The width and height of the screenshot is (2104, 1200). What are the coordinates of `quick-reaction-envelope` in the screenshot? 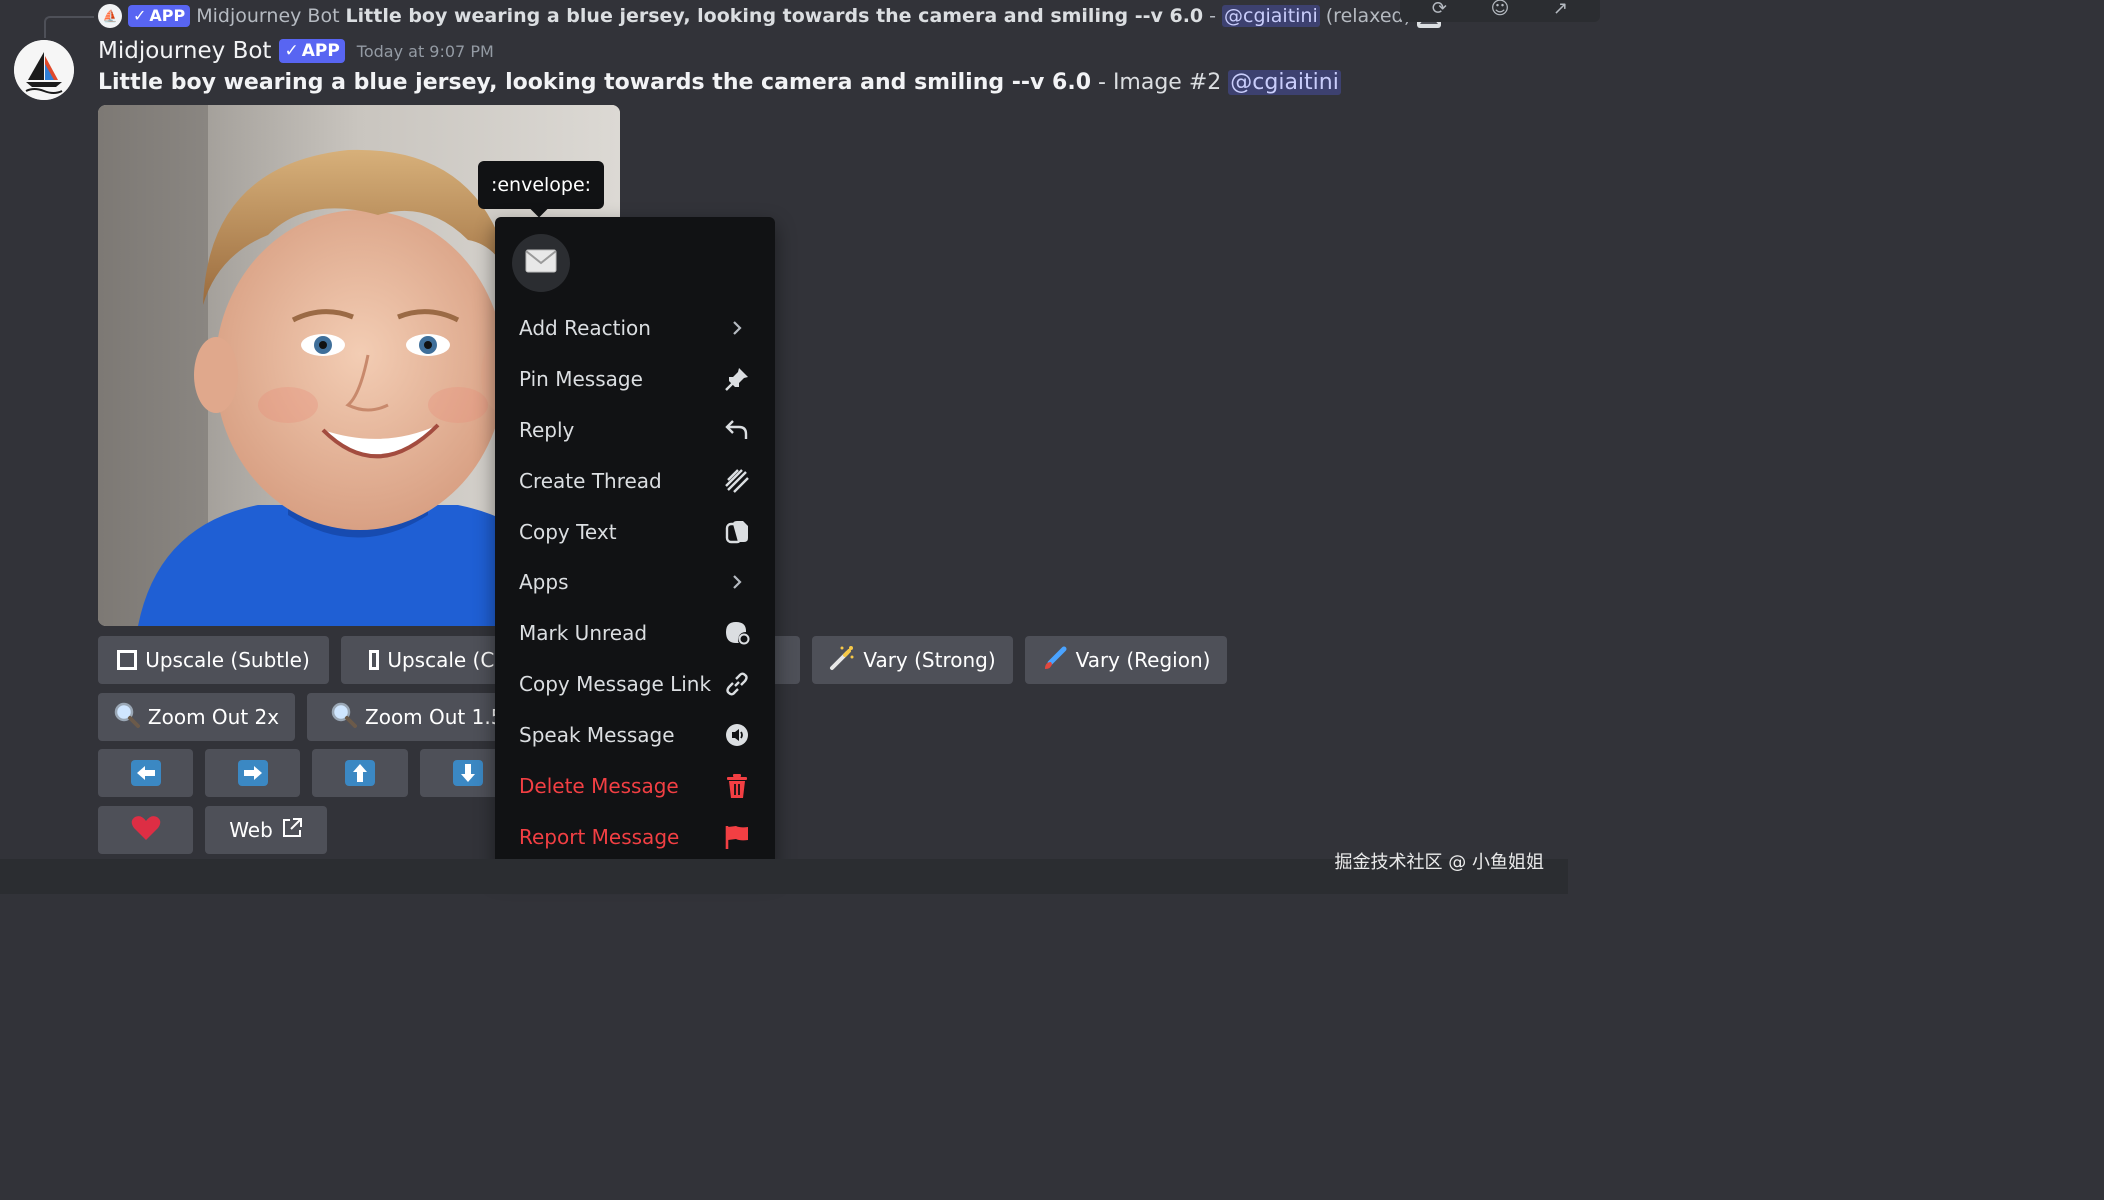 It's located at (541, 263).